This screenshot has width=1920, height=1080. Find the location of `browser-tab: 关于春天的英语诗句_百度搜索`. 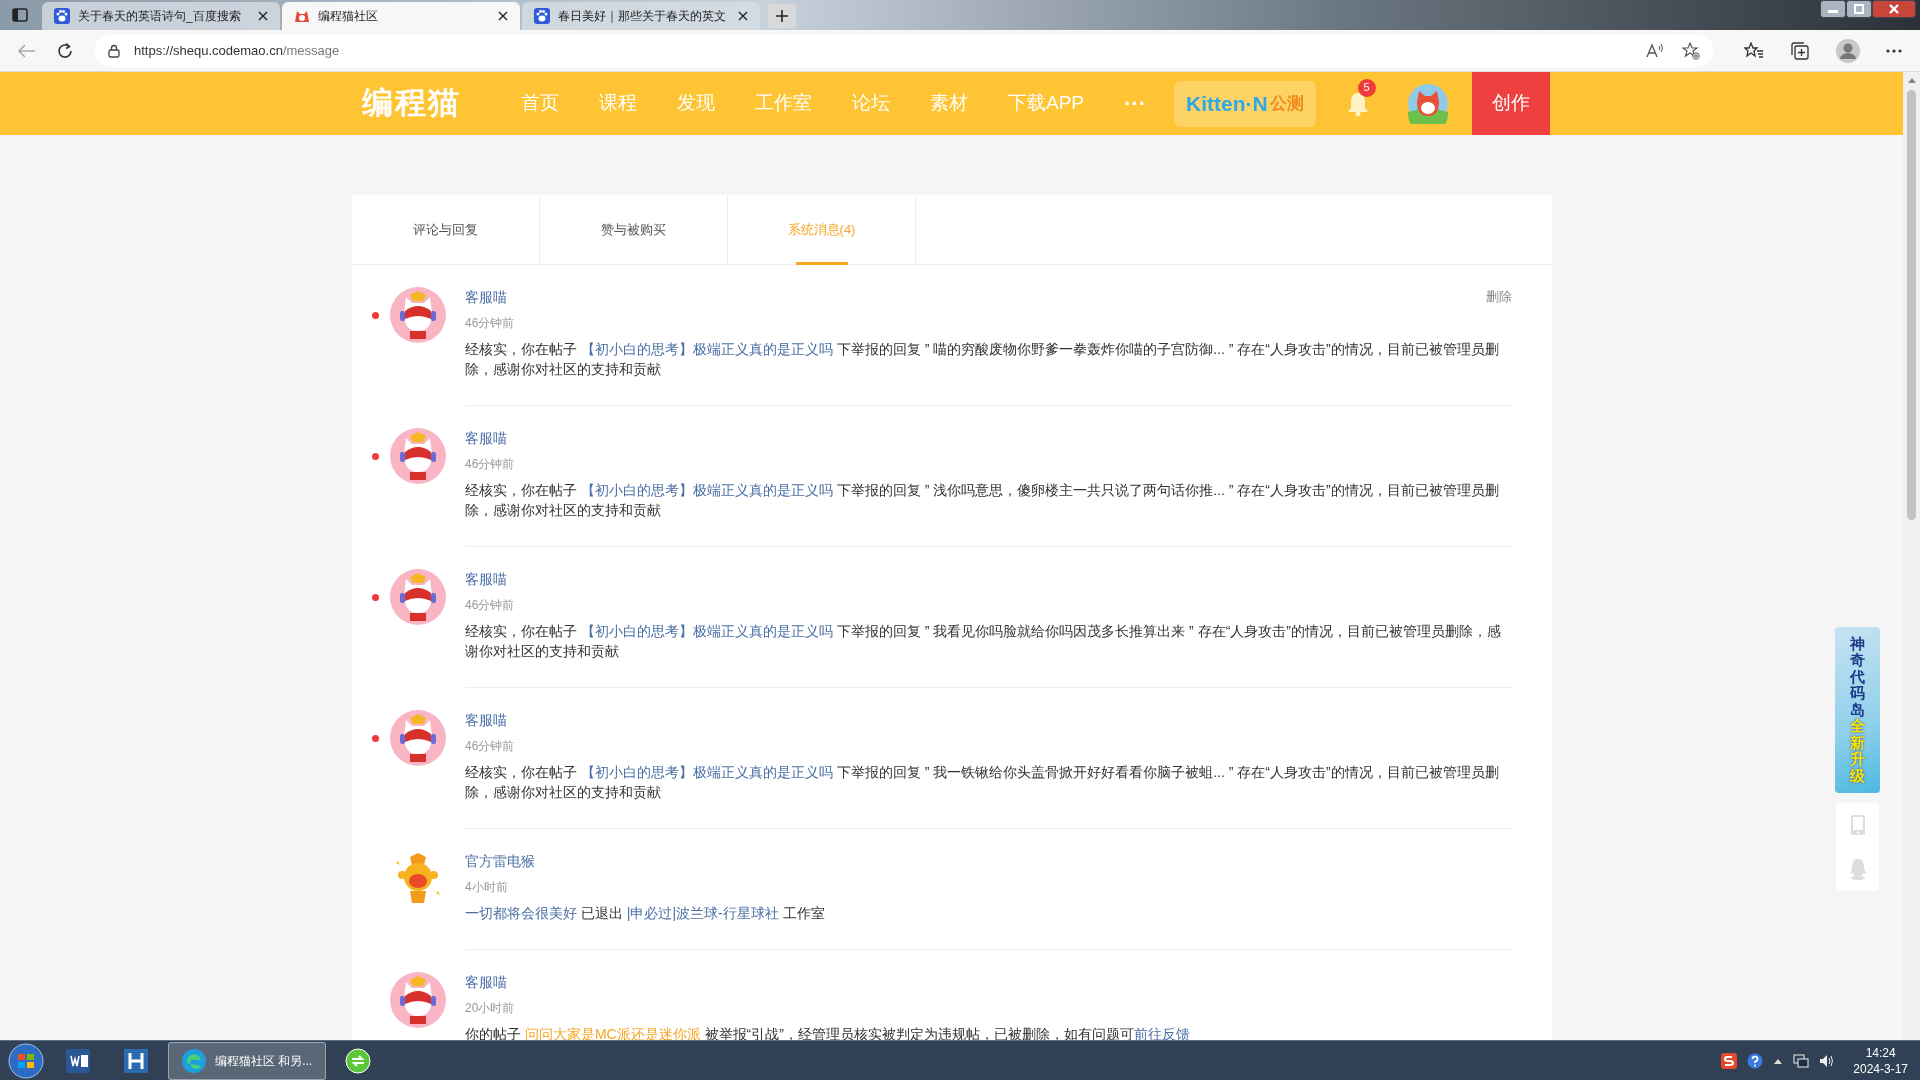

browser-tab: 关于春天的英语诗句_百度搜索 is located at coordinates (161, 16).